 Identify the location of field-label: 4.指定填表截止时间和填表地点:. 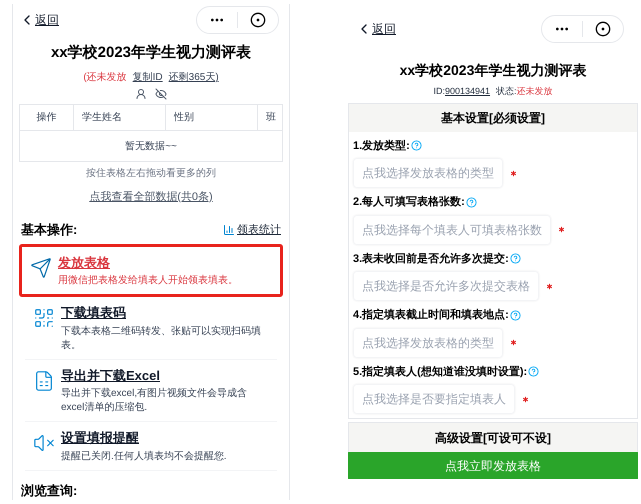
(431, 315).